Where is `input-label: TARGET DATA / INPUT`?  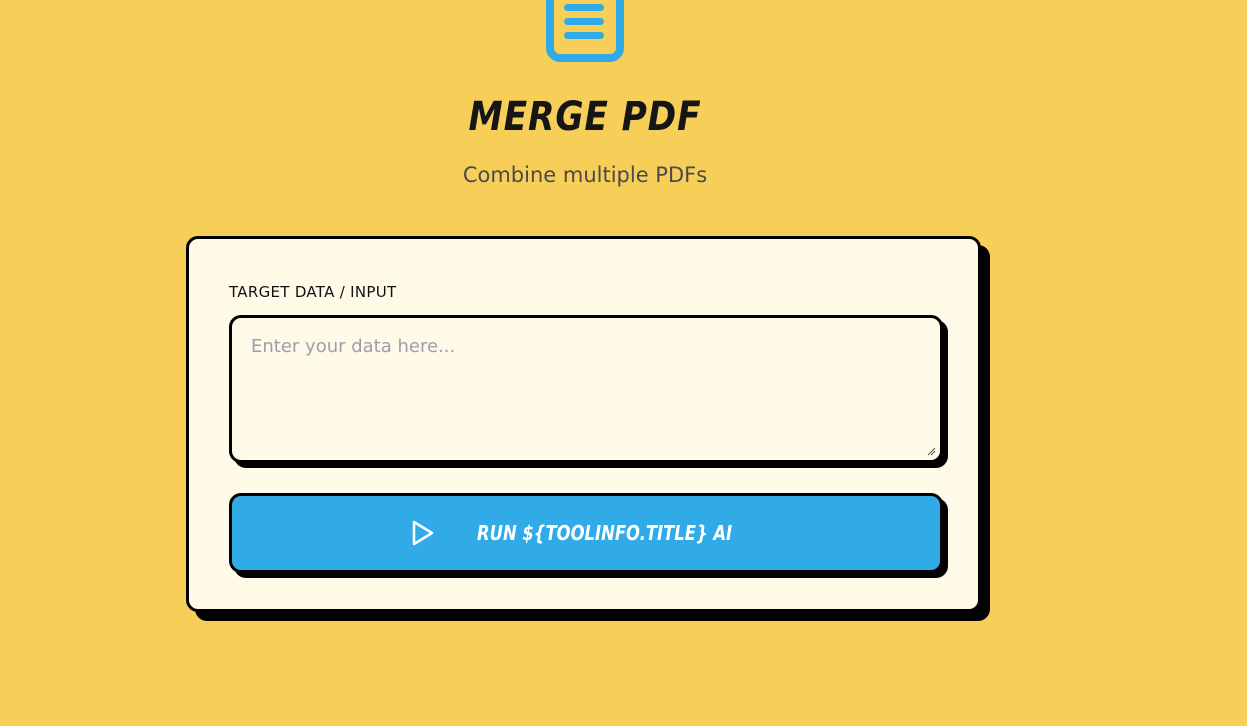 input-label: TARGET DATA / INPUT is located at coordinates (313, 292).